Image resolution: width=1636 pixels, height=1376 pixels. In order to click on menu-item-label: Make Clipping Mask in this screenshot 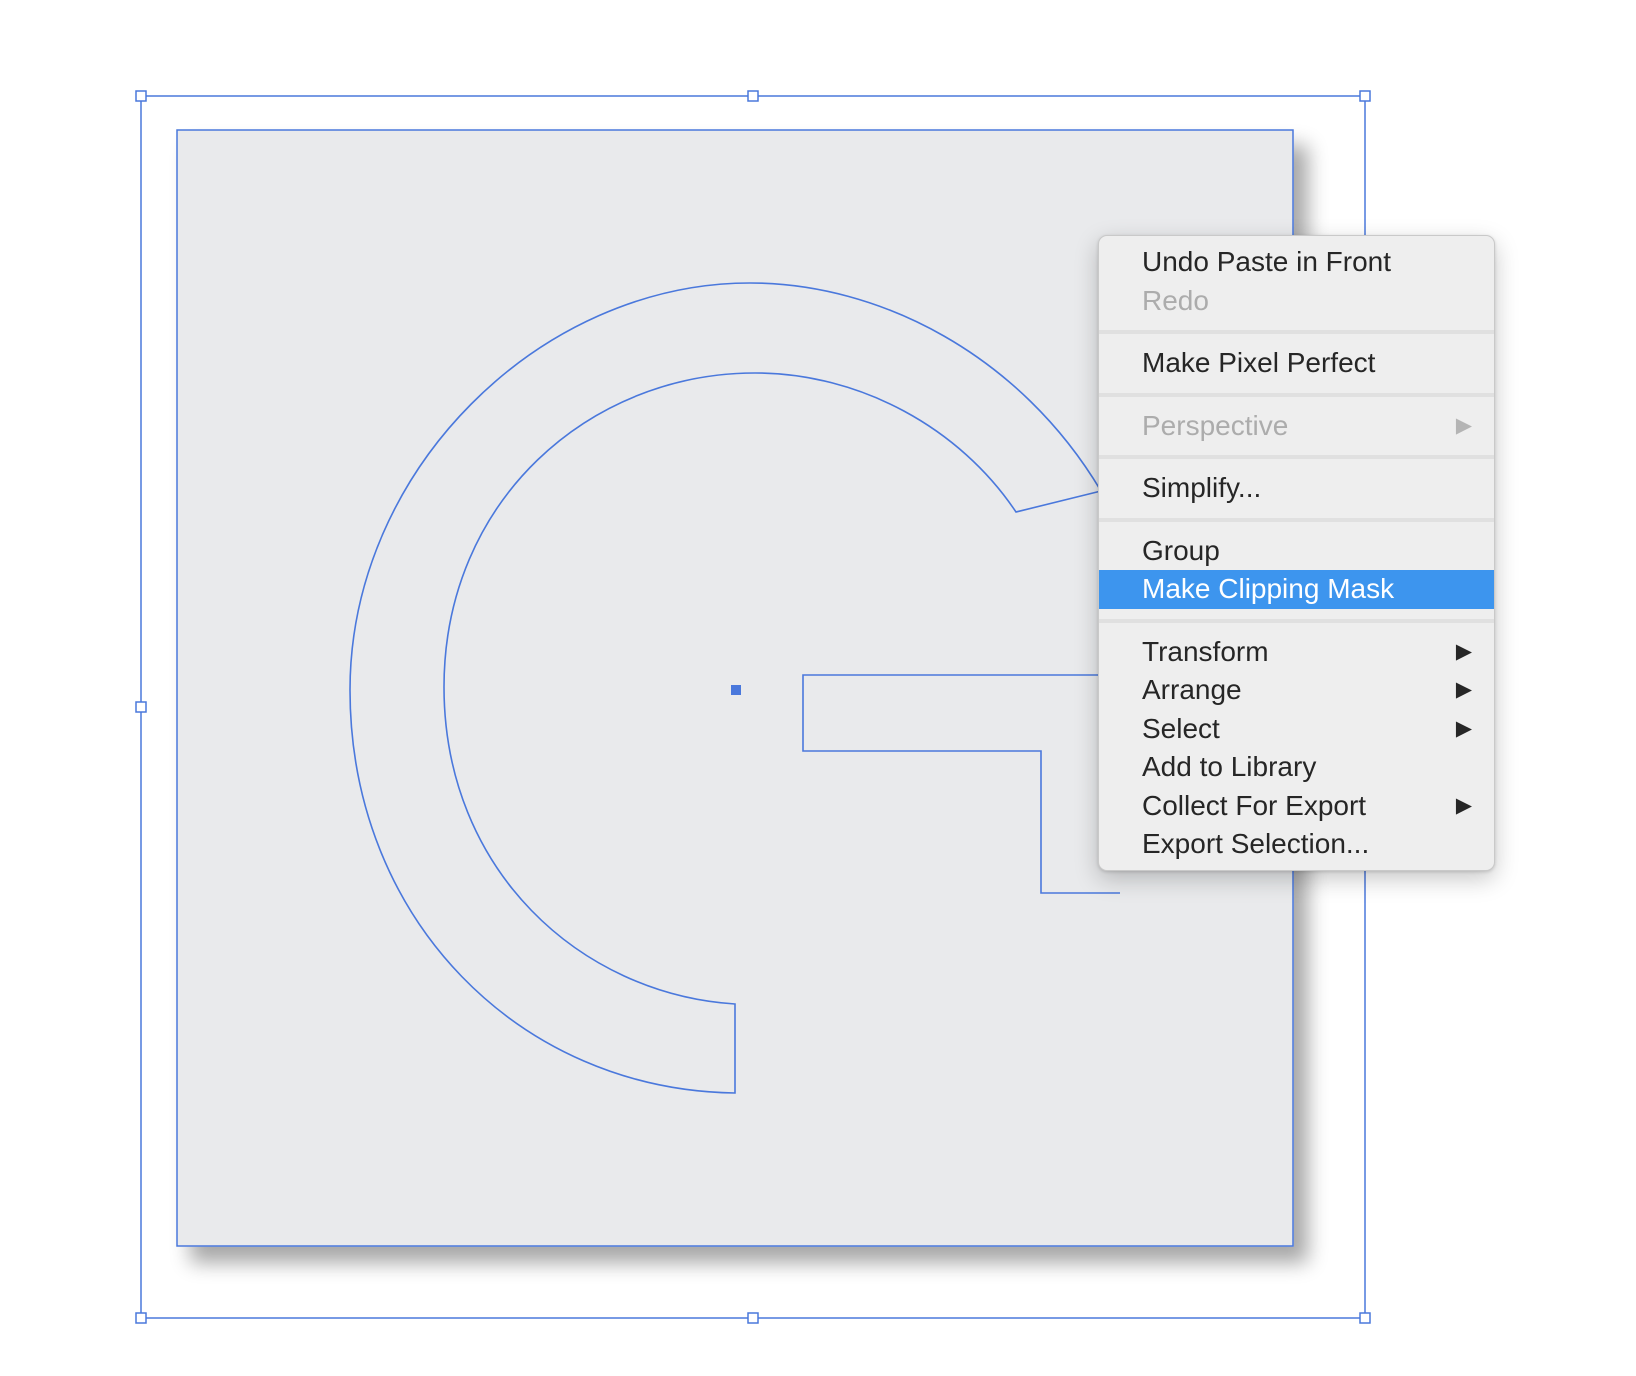, I will do `click(1268, 588)`.